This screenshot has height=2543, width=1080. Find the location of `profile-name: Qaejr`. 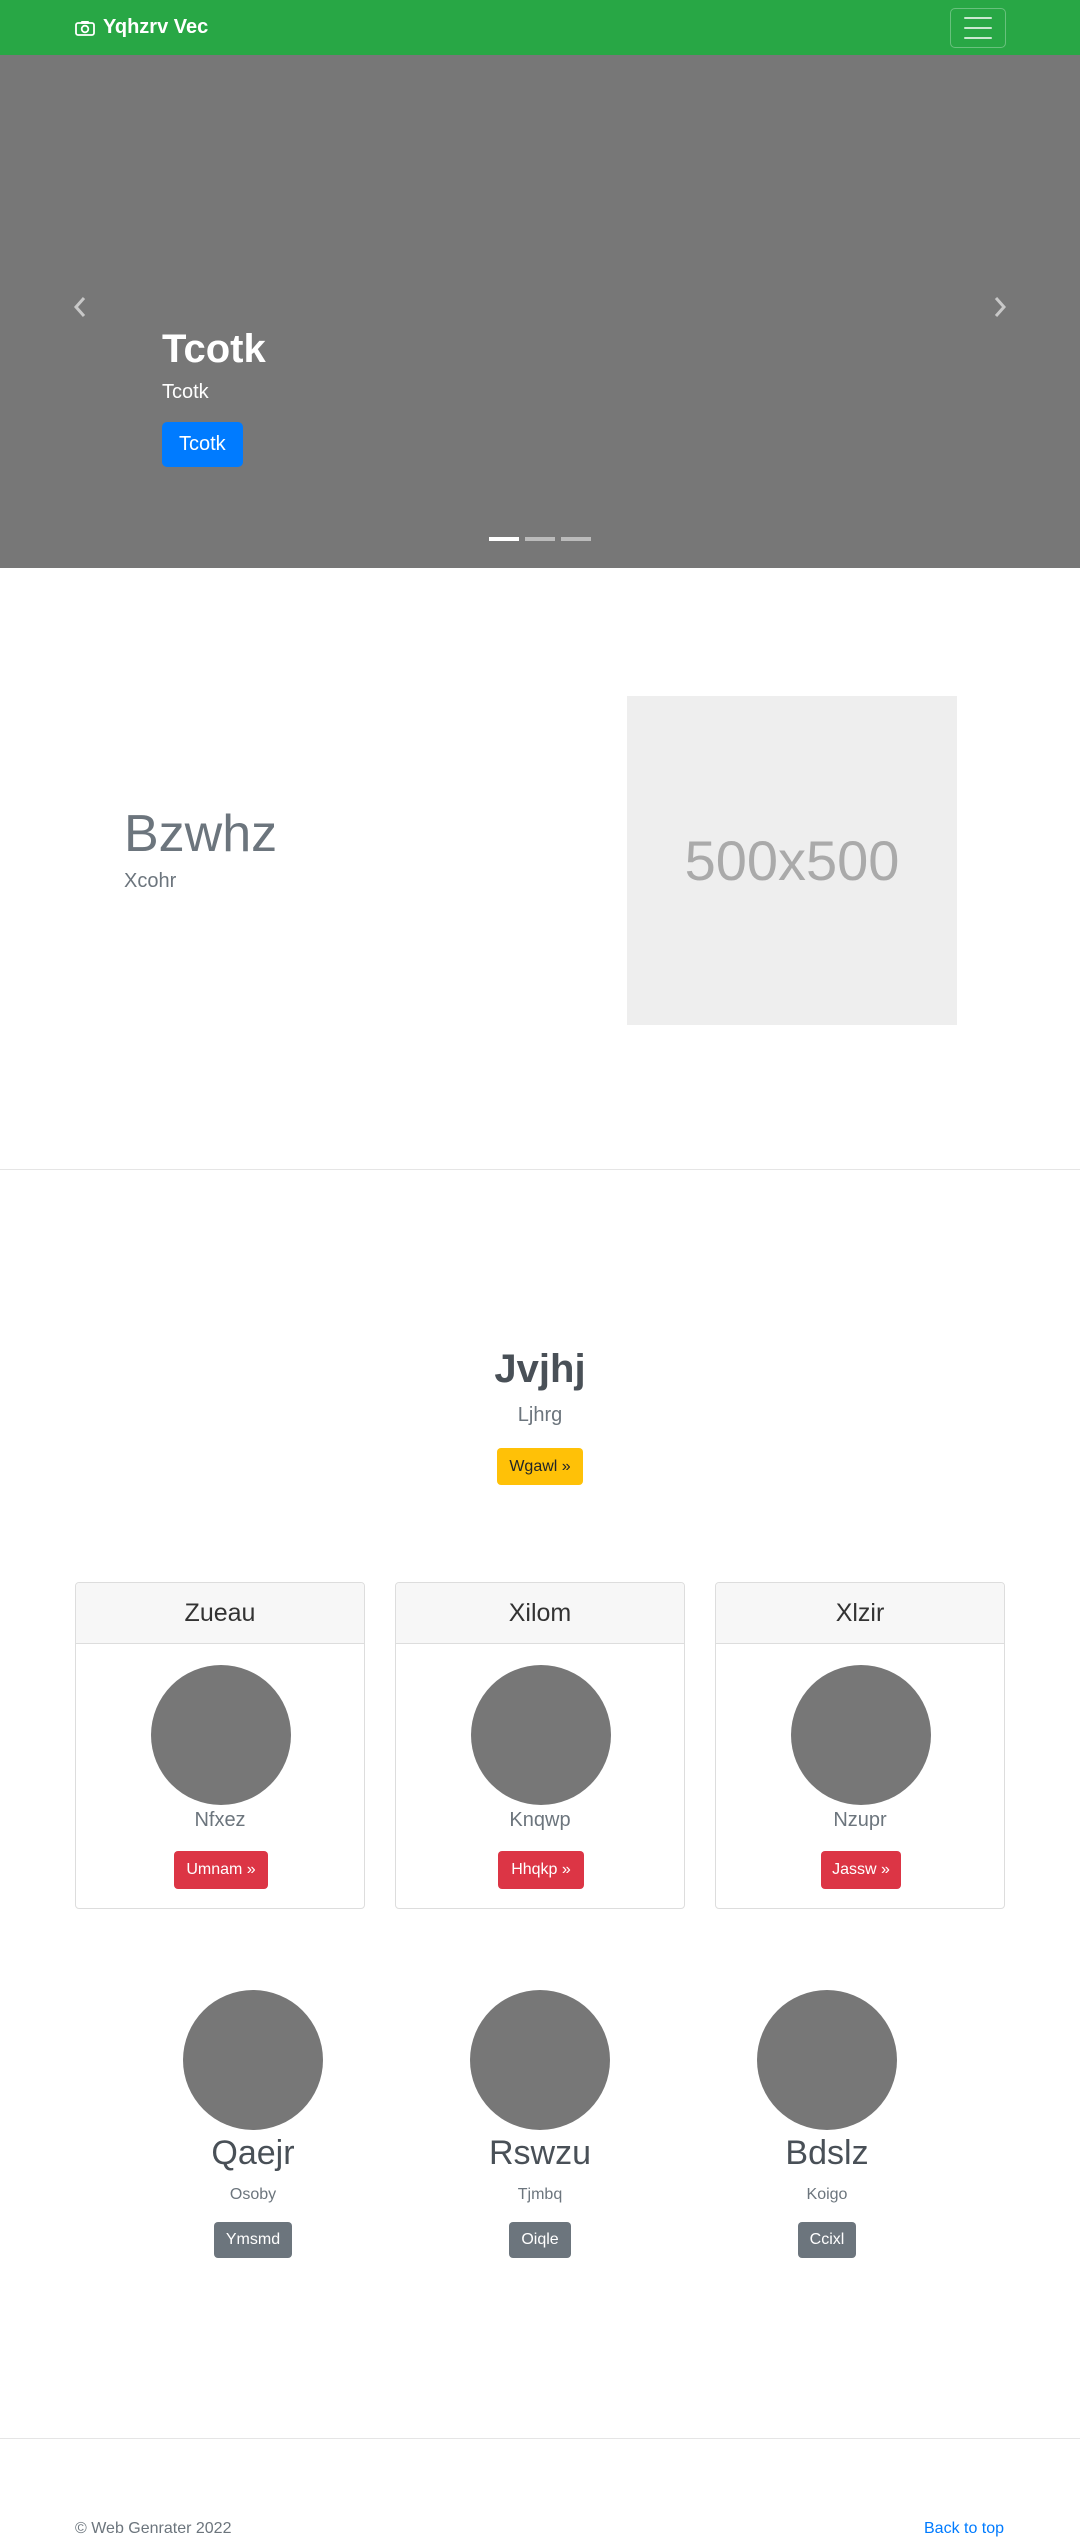

profile-name: Qaejr is located at coordinates (253, 2153).